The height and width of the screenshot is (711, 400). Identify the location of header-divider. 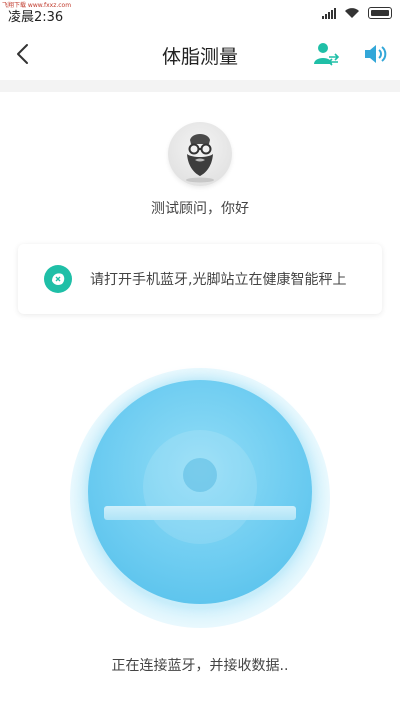
(200, 86).